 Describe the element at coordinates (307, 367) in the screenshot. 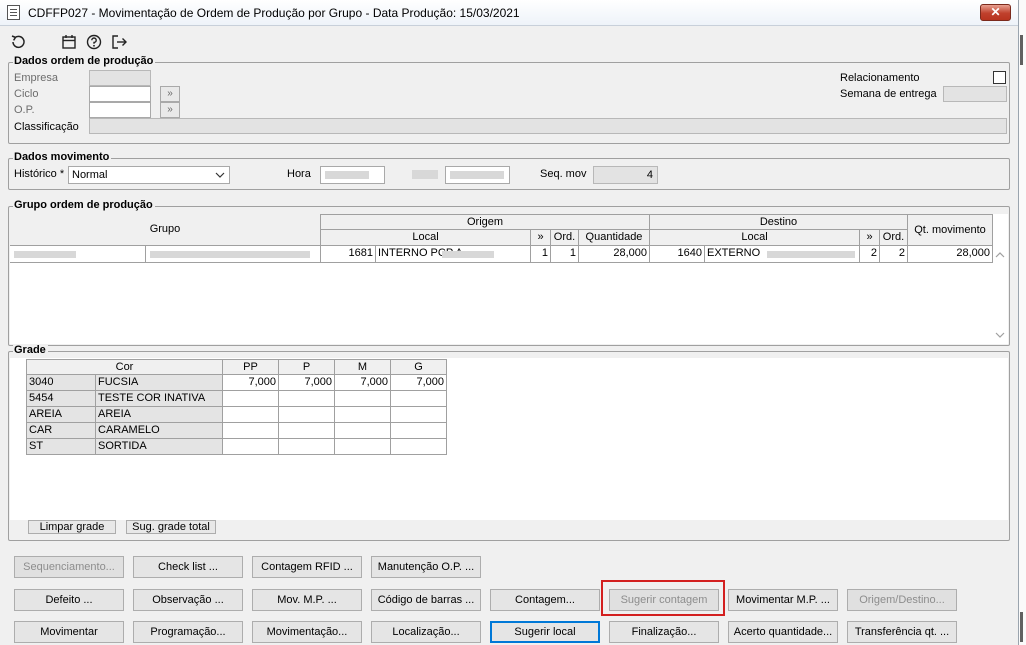

I see `size-header-p: P` at that location.